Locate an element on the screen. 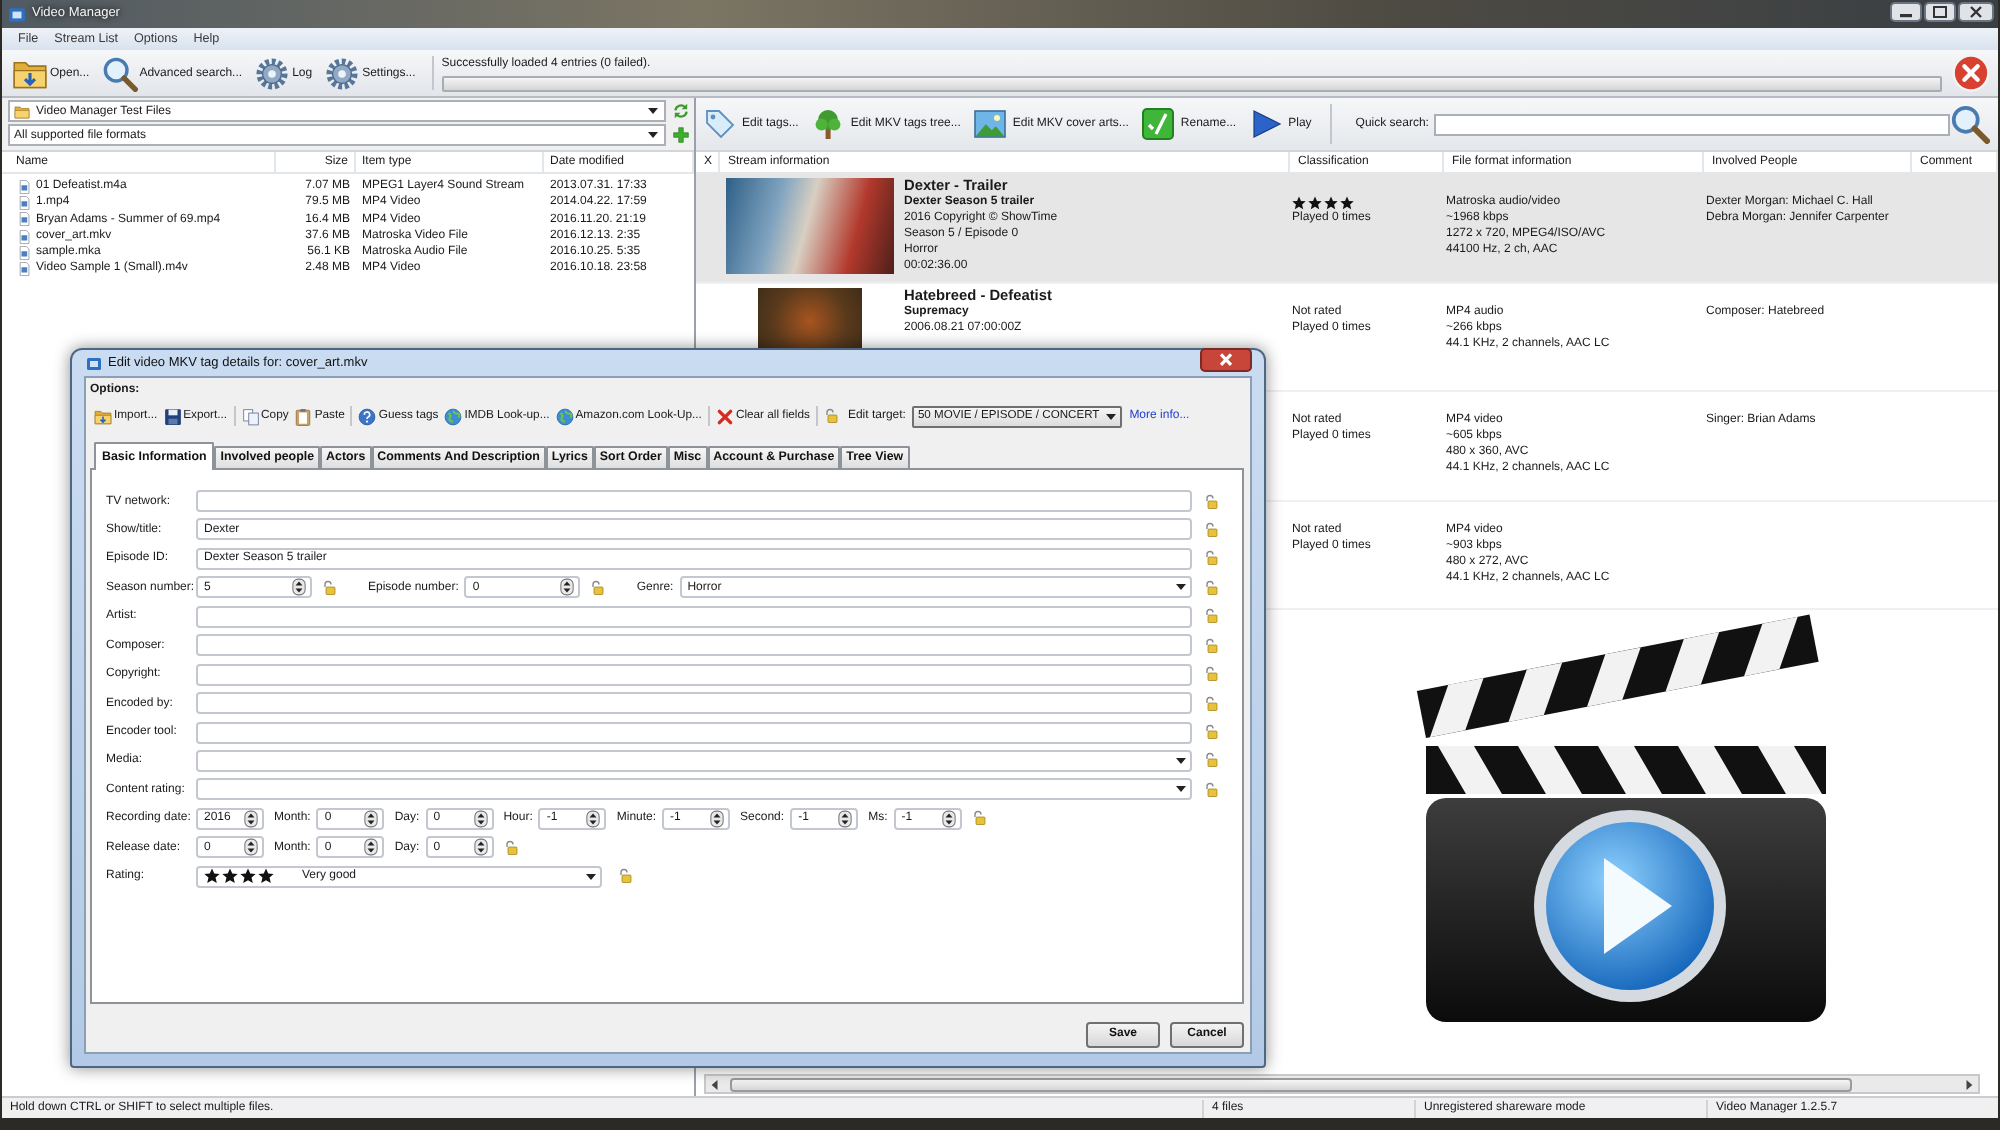 This screenshot has width=2000, height=1130. tag-icon is located at coordinates (720, 124).